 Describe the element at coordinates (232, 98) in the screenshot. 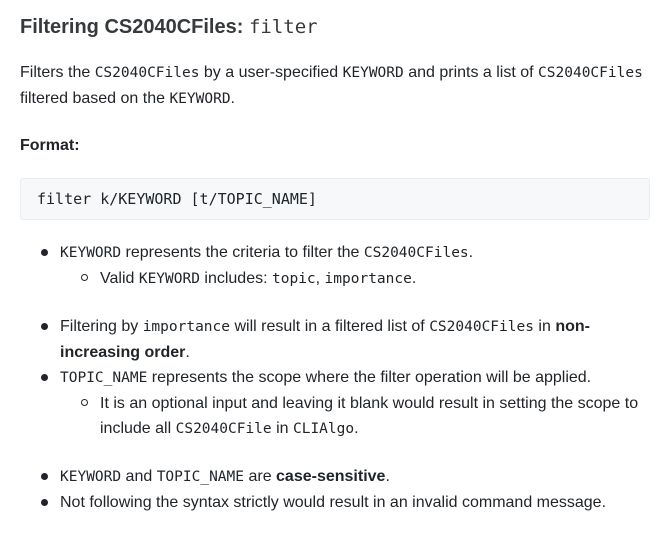

I see `desc-text: .` at that location.